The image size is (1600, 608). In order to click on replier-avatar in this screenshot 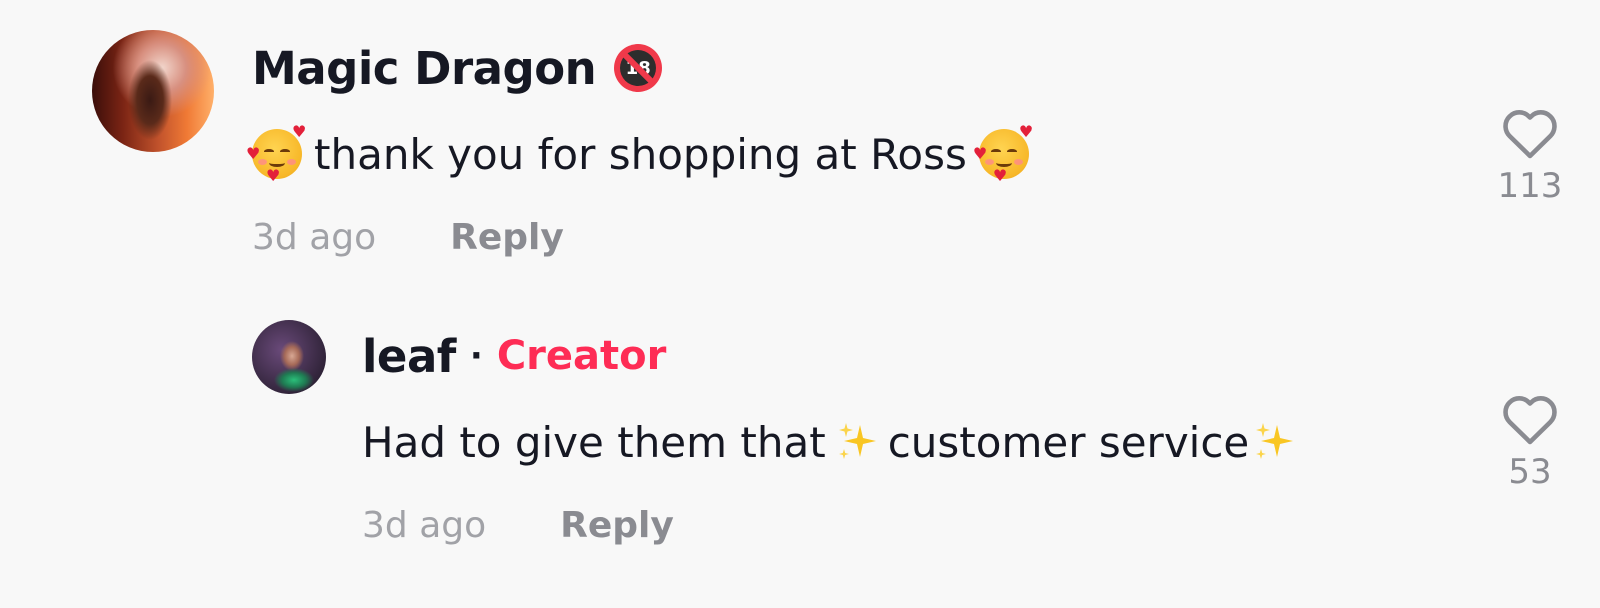, I will do `click(289, 357)`.